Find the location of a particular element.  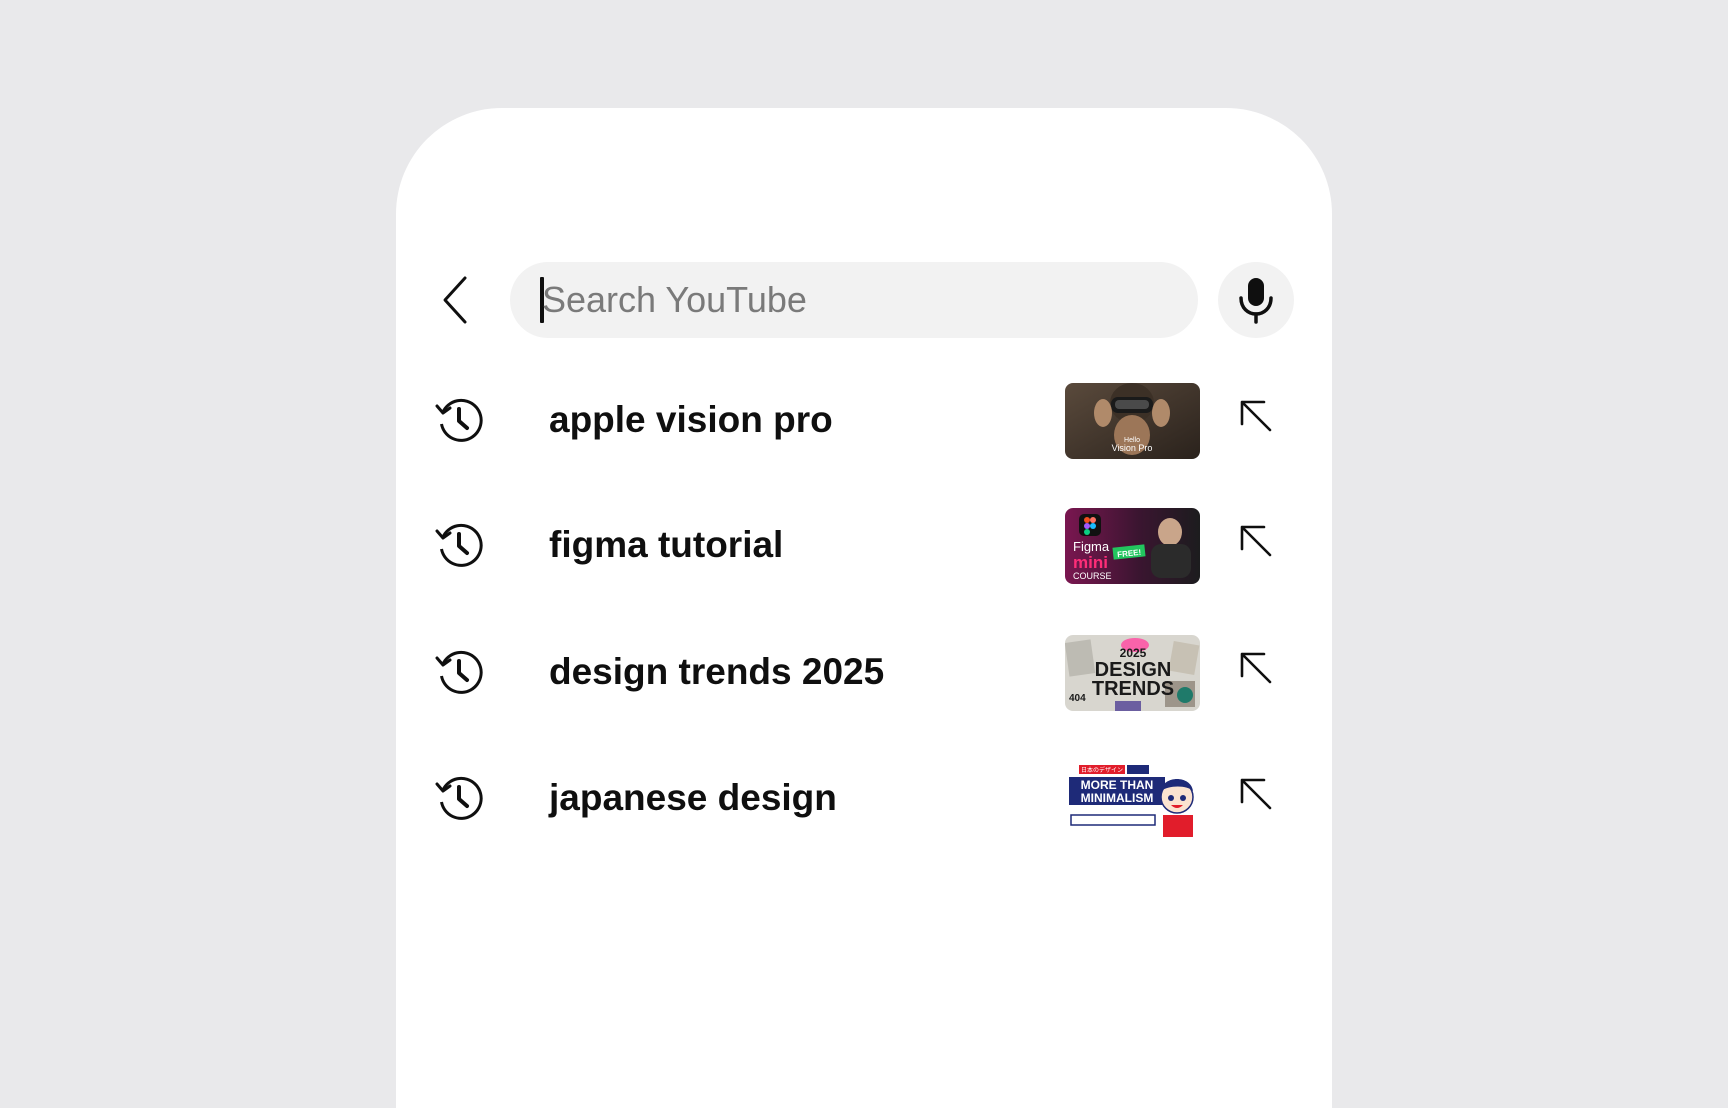

video-thumbnail: 日本のデザイン MORE THAN MINIMALISM is located at coordinates (1132, 799).